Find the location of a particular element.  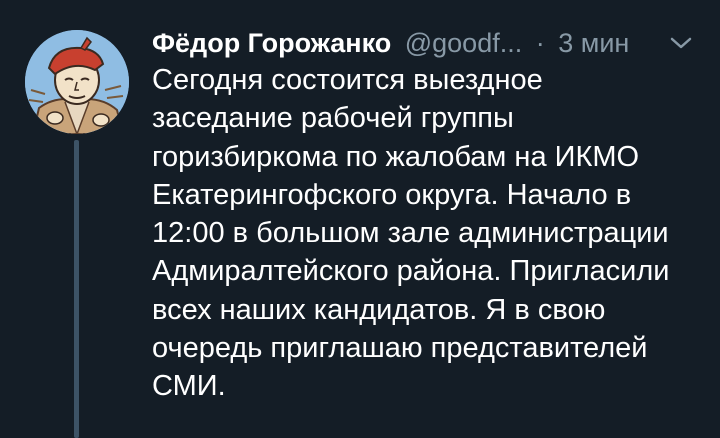

thread-connector-line is located at coordinates (76, 289).